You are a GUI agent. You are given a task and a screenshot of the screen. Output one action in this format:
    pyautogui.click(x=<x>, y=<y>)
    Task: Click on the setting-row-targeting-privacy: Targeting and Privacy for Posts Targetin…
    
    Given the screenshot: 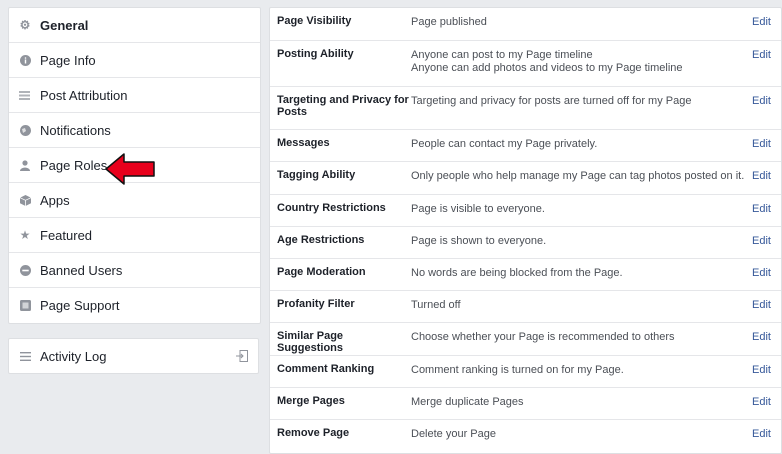 What is the action you would take?
    pyautogui.click(x=525, y=108)
    